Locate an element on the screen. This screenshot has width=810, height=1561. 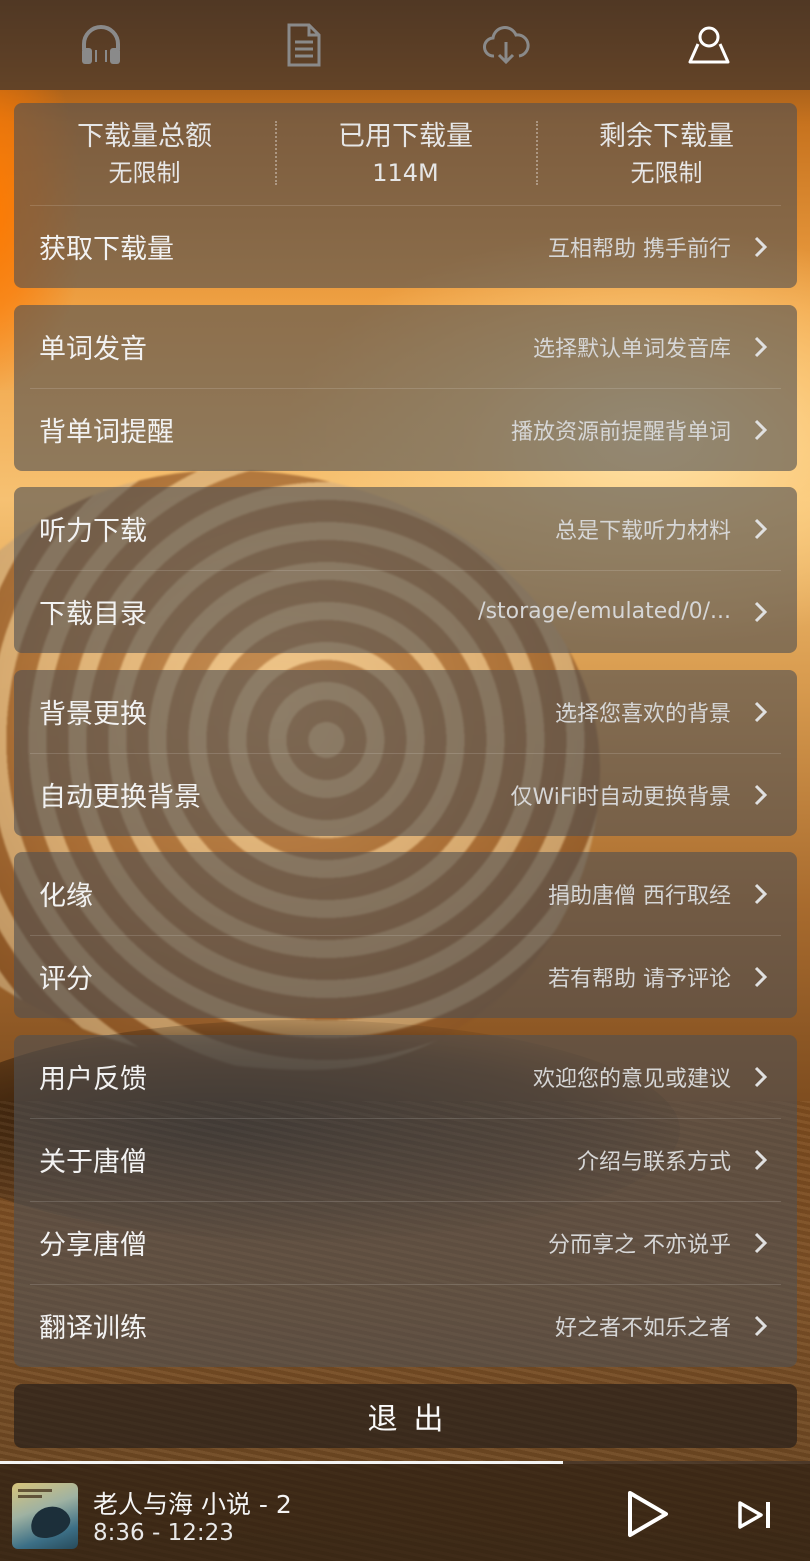
change-background-item: 背景更换 选择您喜欢的背景 is located at coordinates (405, 711).